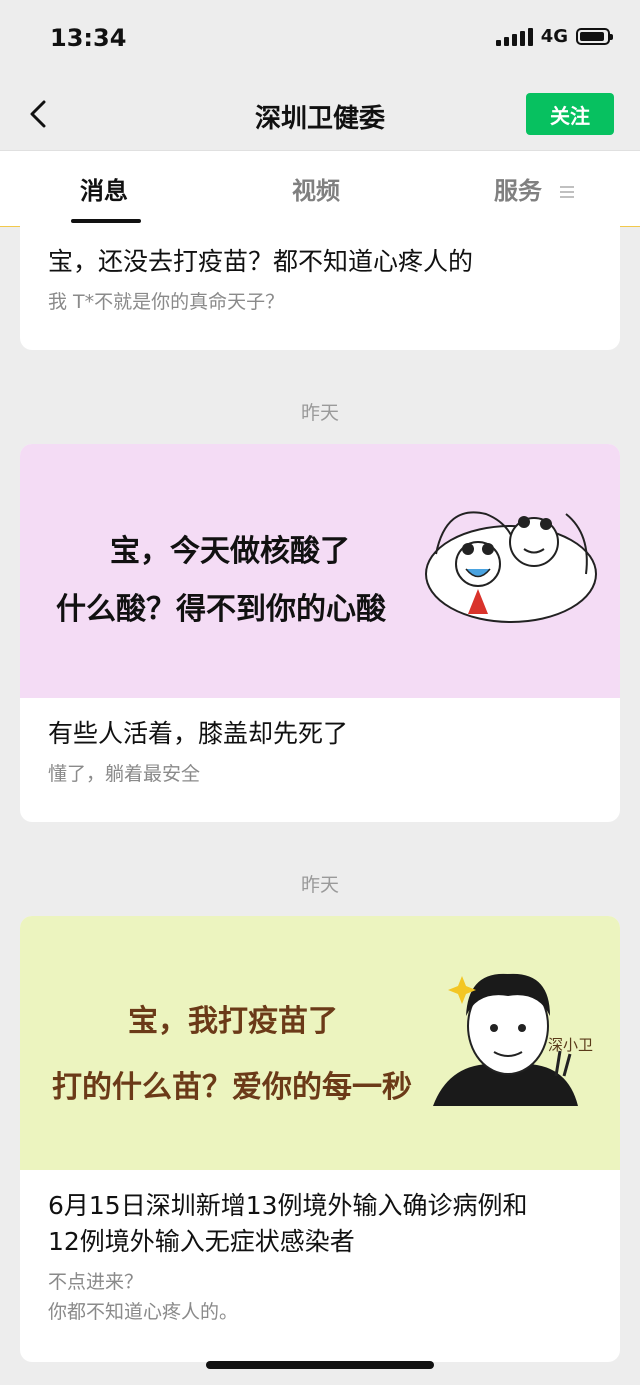 This screenshot has width=640, height=1385. What do you see at coordinates (221, 609) in the screenshot?
I see `banner-text-line2: 什么酸？得不到你的心酸` at bounding box center [221, 609].